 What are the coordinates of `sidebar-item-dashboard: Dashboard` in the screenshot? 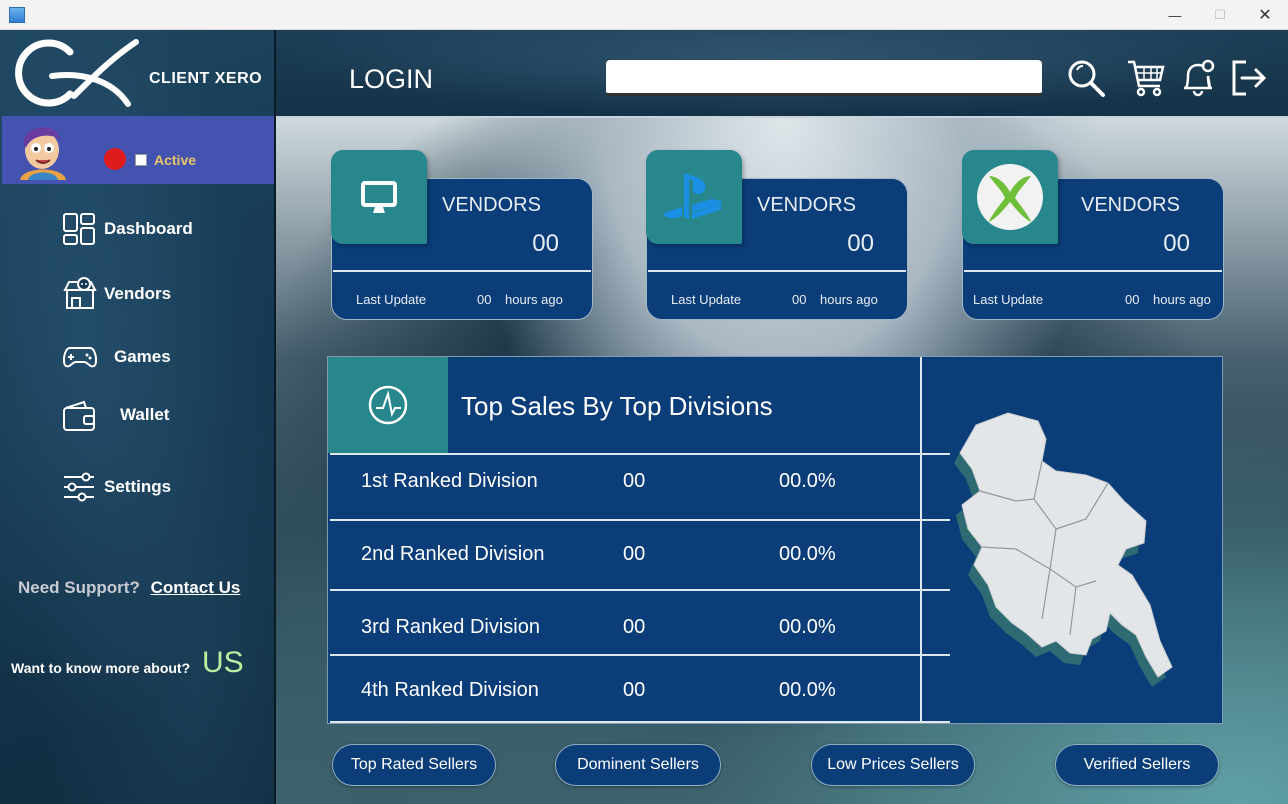 It's located at (127, 229).